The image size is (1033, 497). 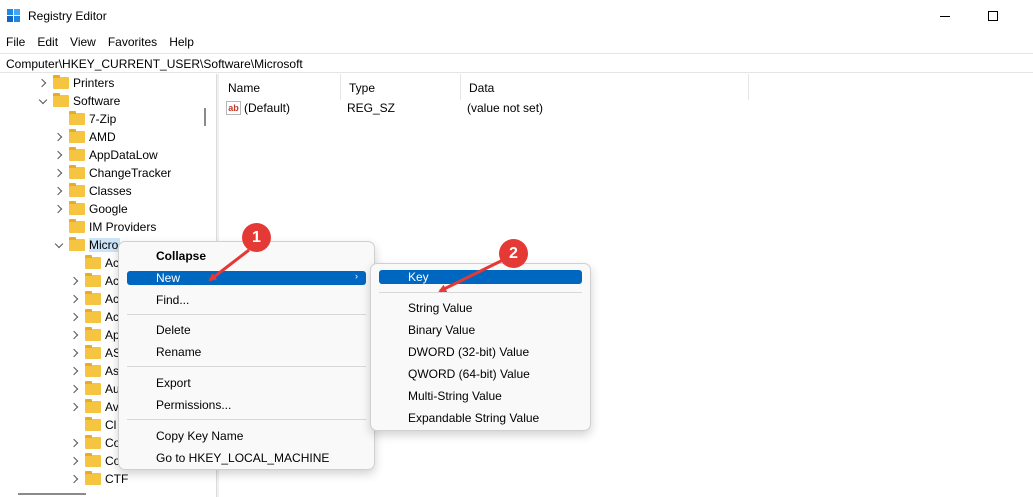 What do you see at coordinates (246, 278) in the screenshot?
I see `menu-item-new: New ›` at bounding box center [246, 278].